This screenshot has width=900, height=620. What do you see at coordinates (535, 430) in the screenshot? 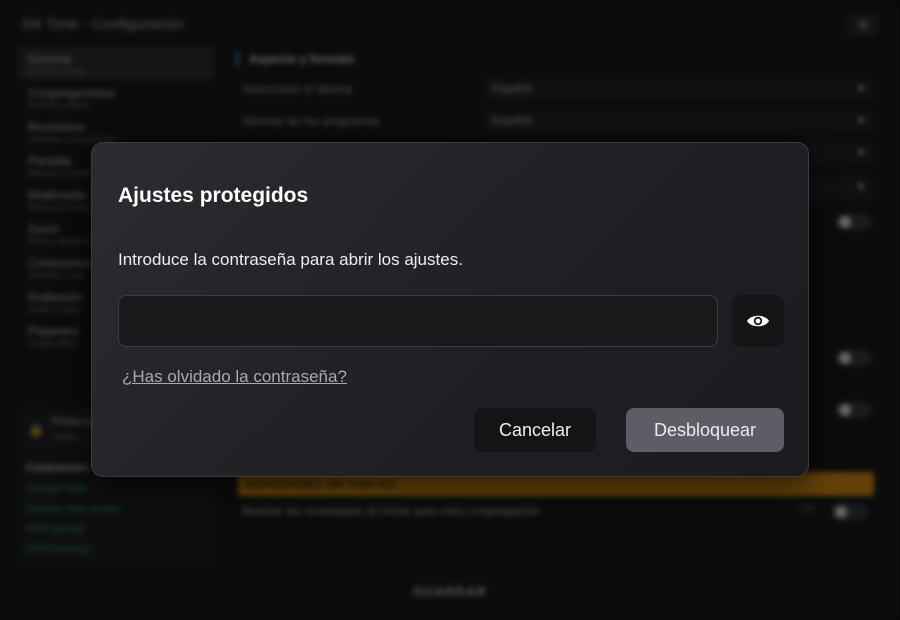
I see `cancel-button: Cancelar` at bounding box center [535, 430].